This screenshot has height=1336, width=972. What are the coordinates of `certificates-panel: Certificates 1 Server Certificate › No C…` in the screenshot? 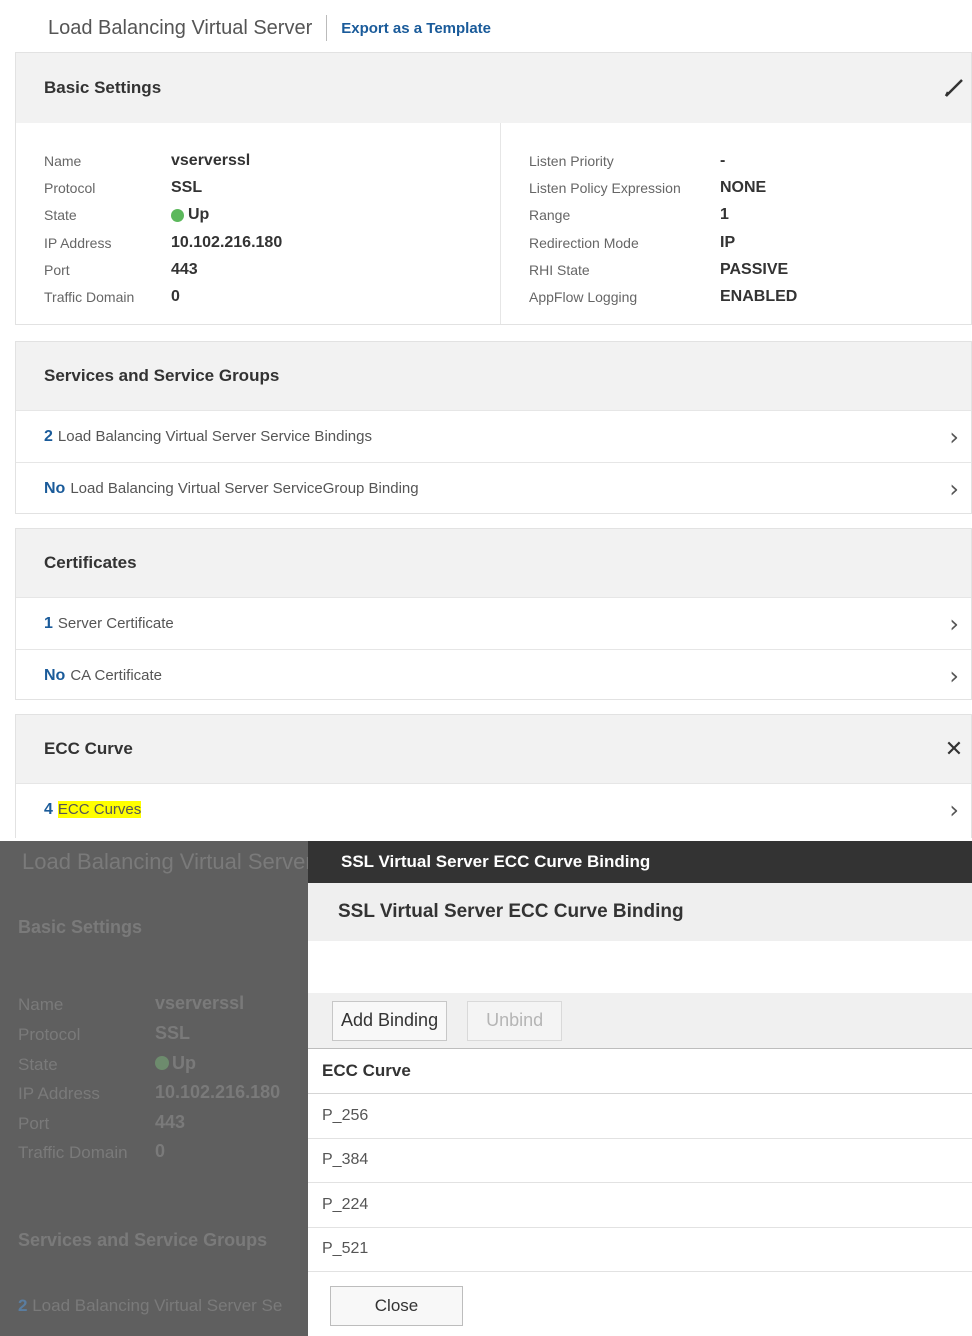 It's located at (493, 614).